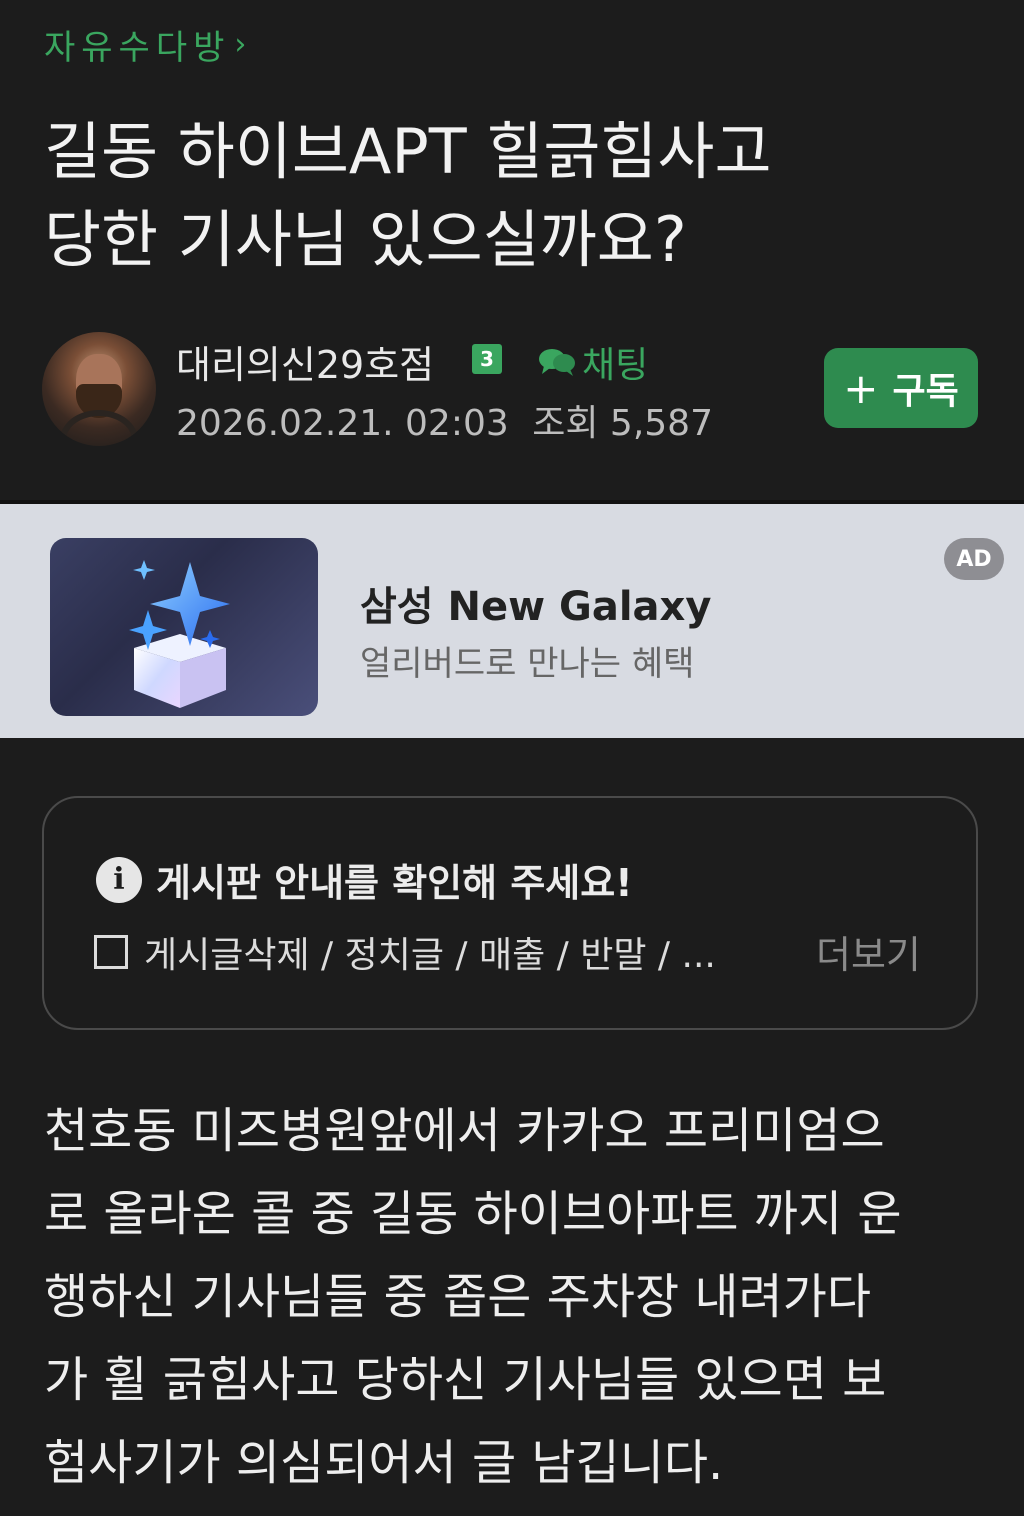  I want to click on chat-bubbles-icon, so click(557, 362).